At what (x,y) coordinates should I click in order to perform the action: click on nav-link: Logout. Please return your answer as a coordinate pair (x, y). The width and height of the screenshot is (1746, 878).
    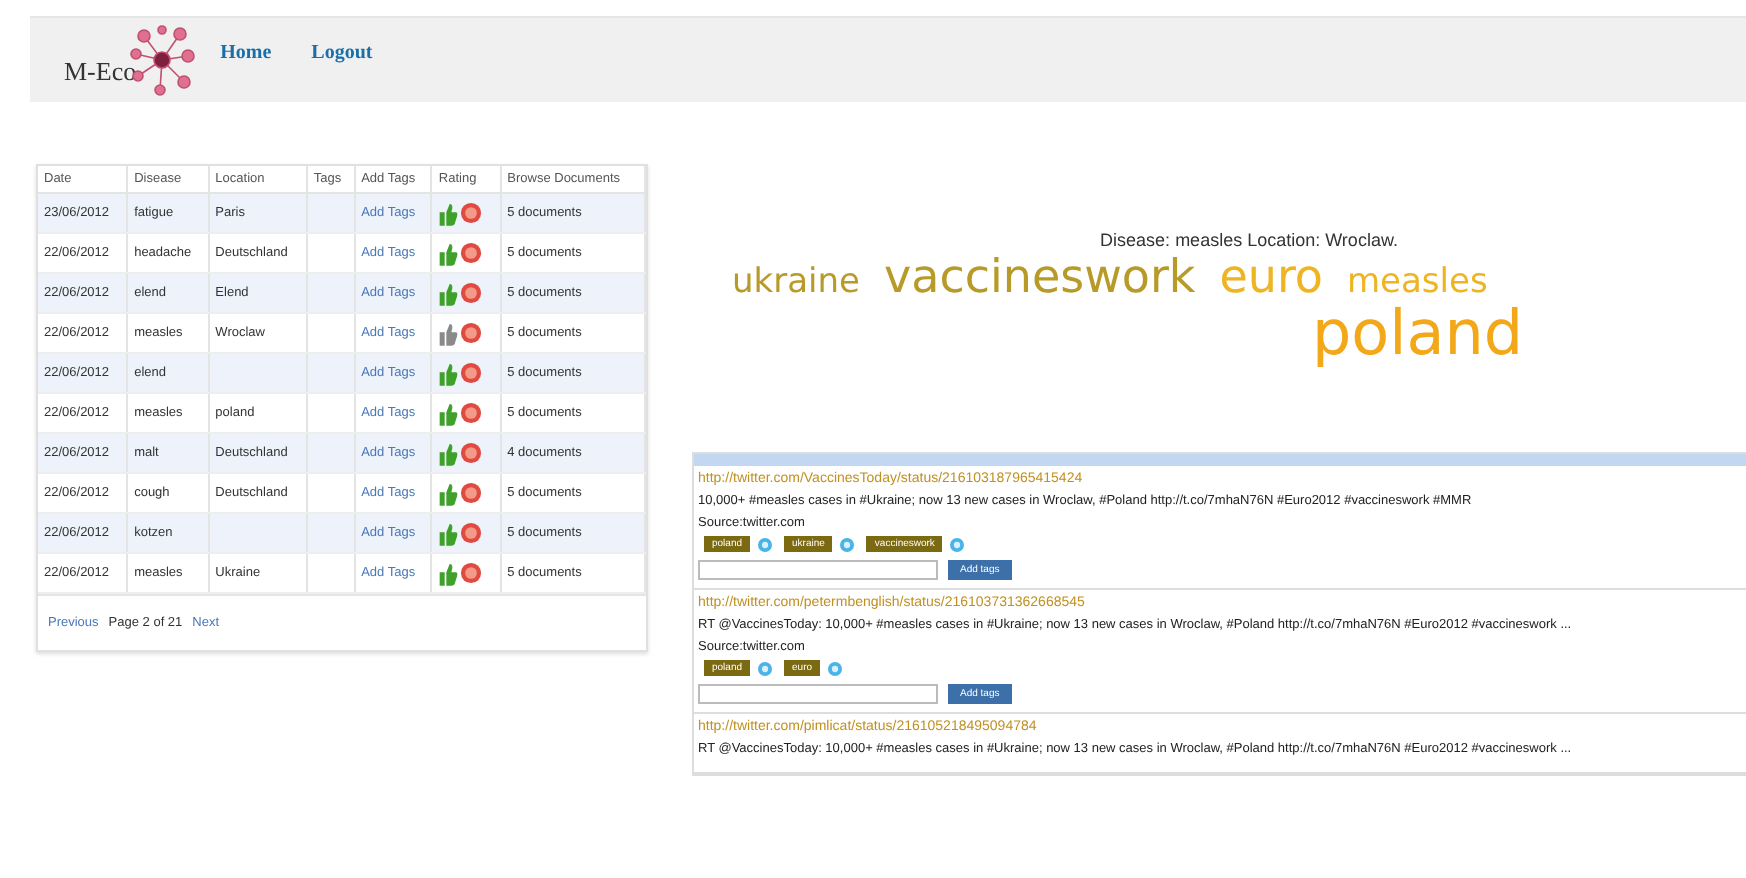
    Looking at the image, I should click on (342, 52).